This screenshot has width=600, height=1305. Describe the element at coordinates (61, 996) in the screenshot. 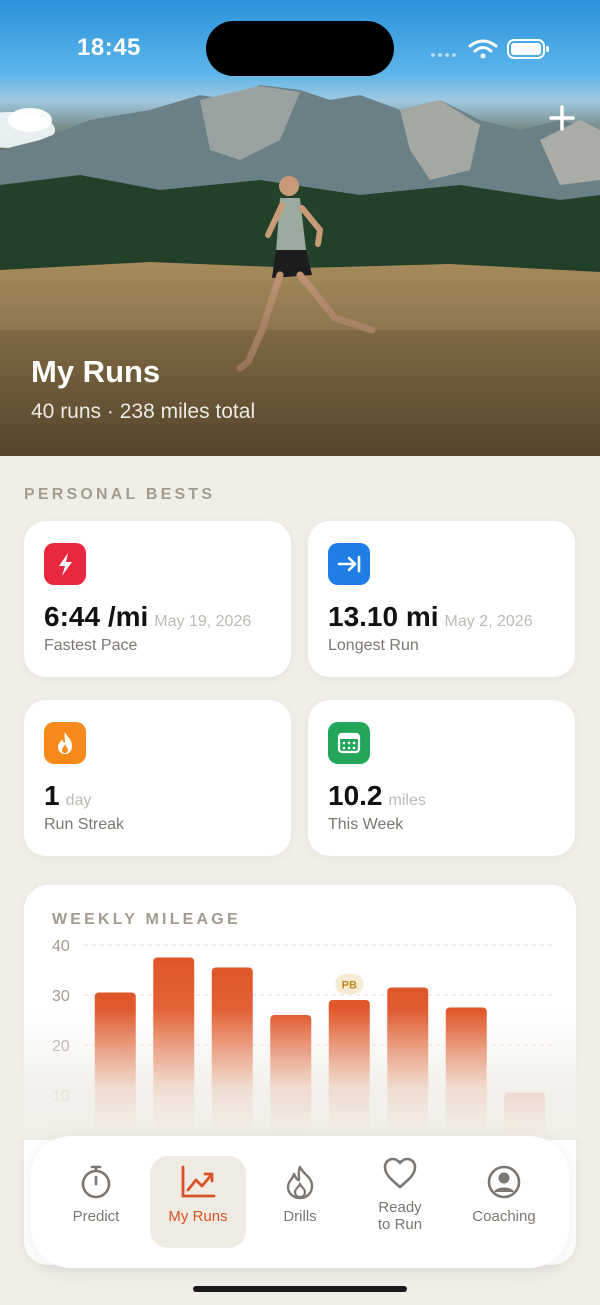

I see `y-tick-label: 30` at that location.